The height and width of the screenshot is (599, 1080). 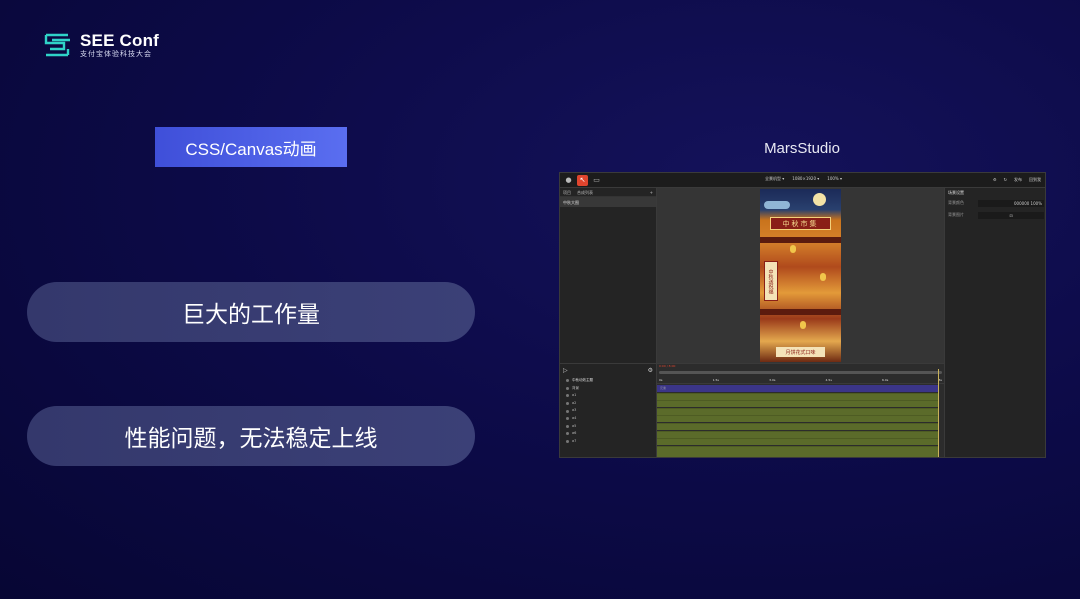 I want to click on layer-row: a6, so click(x=608, y=434).